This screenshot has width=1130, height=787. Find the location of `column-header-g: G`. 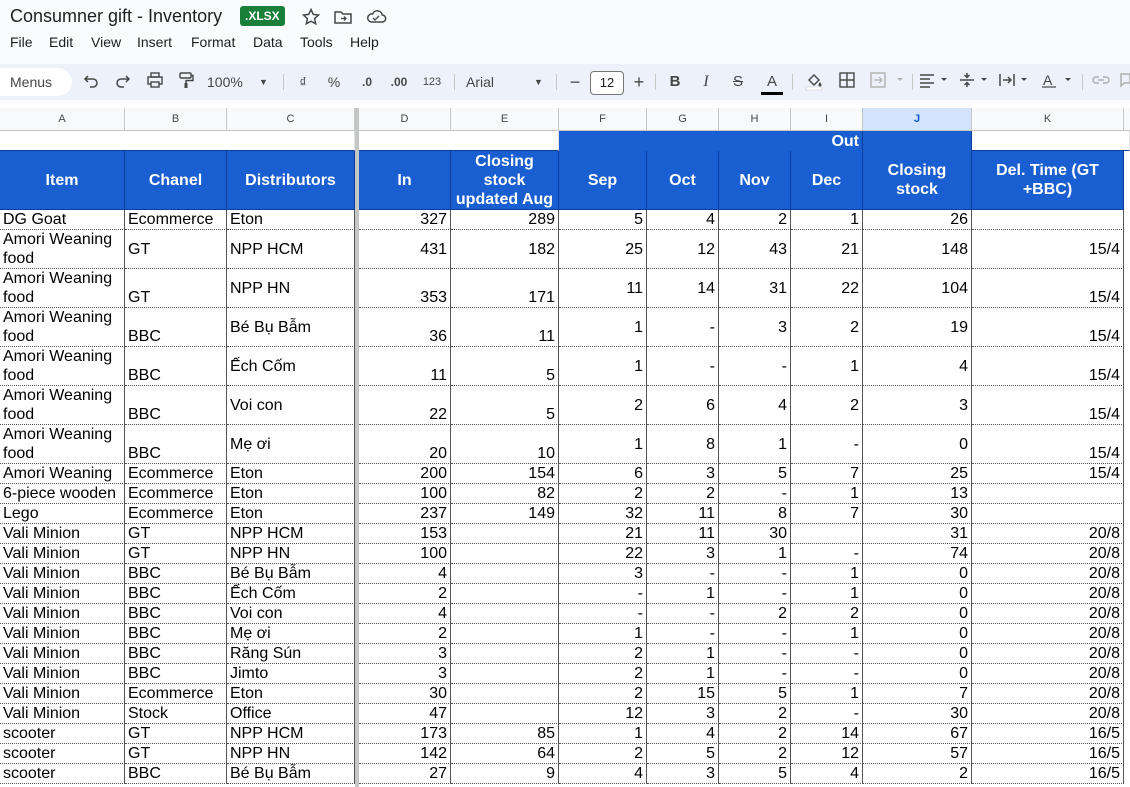

column-header-g: G is located at coordinates (683, 119).